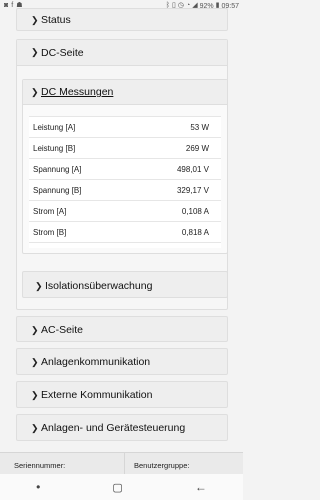  Describe the element at coordinates (40, 465) in the screenshot. I see `serial-number-label: Seriennummer:` at that location.